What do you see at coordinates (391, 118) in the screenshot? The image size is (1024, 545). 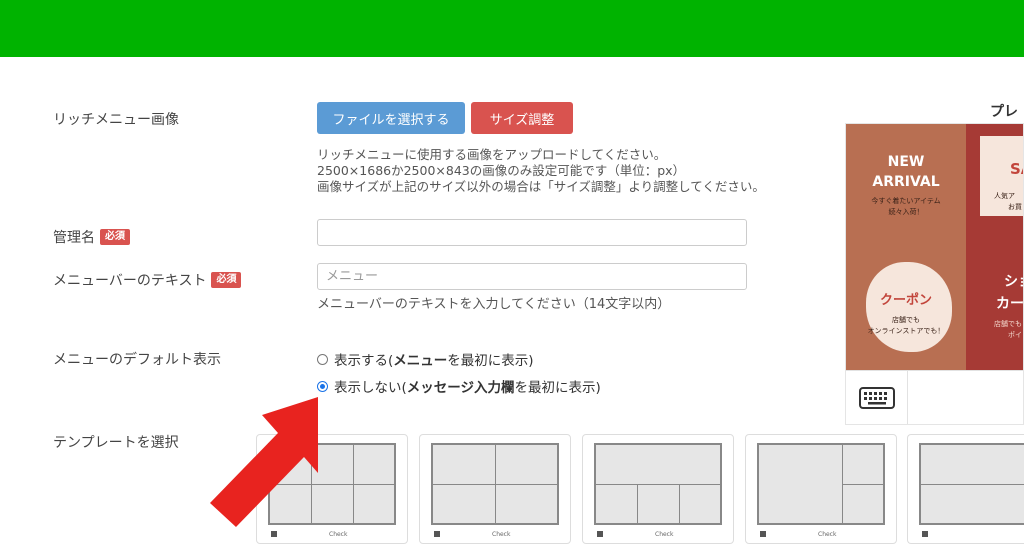 I see `file-select-button: ファイルを選択する` at bounding box center [391, 118].